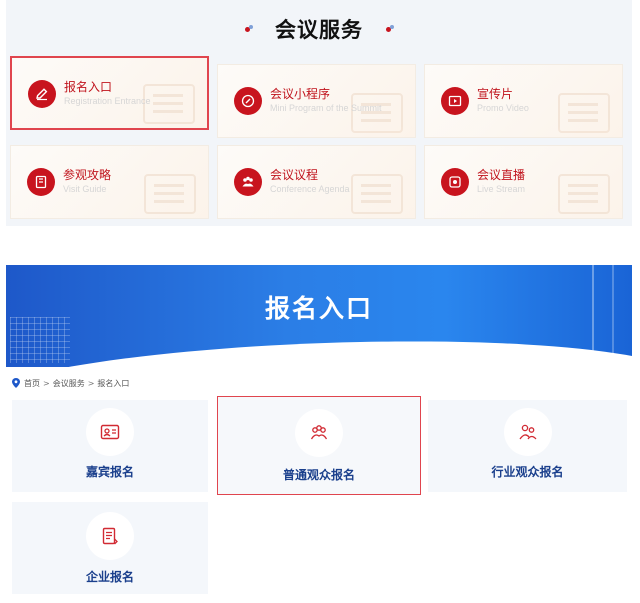 This screenshot has height=603, width=640. What do you see at coordinates (42, 94) in the screenshot?
I see `pen-icon` at bounding box center [42, 94].